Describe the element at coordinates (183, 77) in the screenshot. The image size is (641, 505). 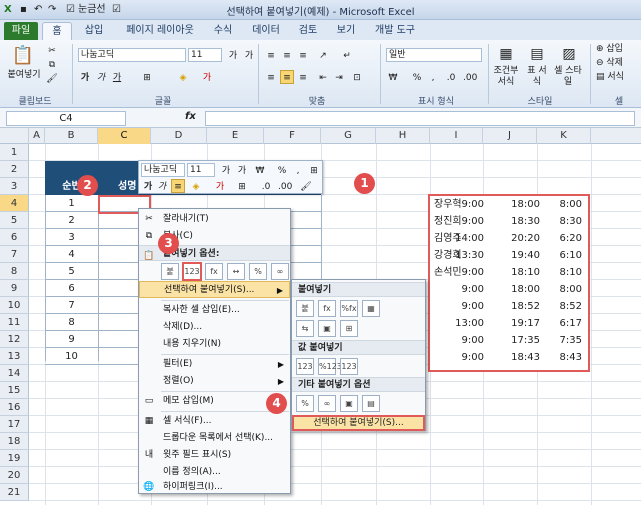
I see `fill-color-icon: ◈` at that location.